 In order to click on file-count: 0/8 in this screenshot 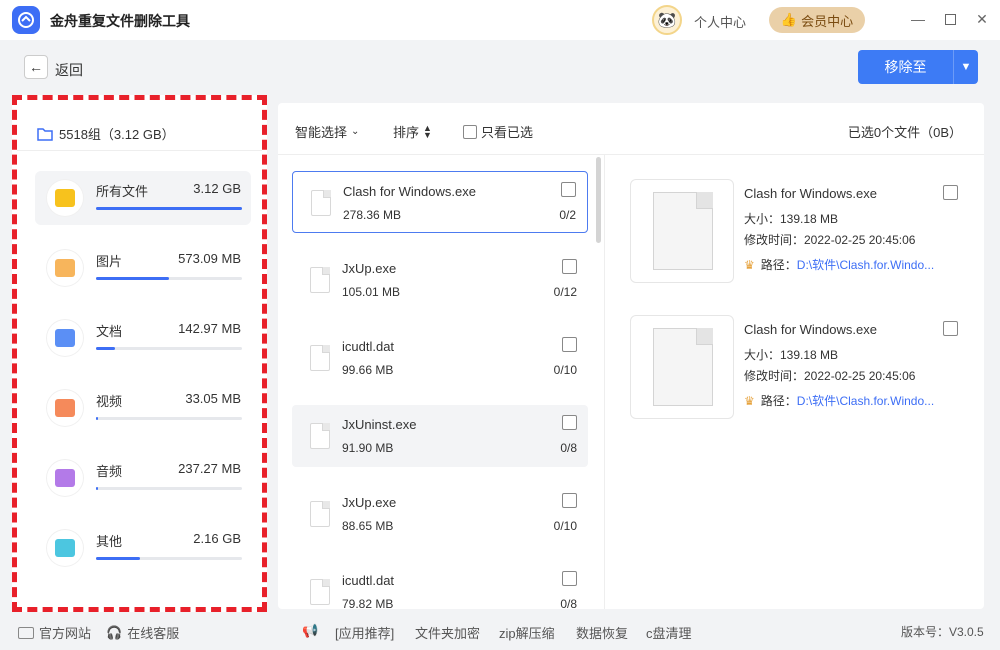, I will do `click(568, 448)`.